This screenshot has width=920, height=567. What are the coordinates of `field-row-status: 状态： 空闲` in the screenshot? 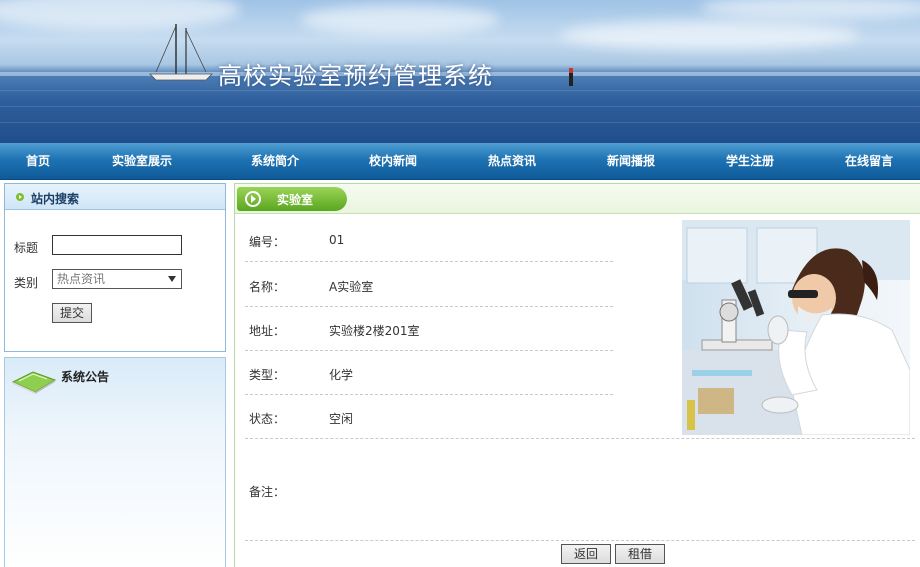 It's located at (429, 417).